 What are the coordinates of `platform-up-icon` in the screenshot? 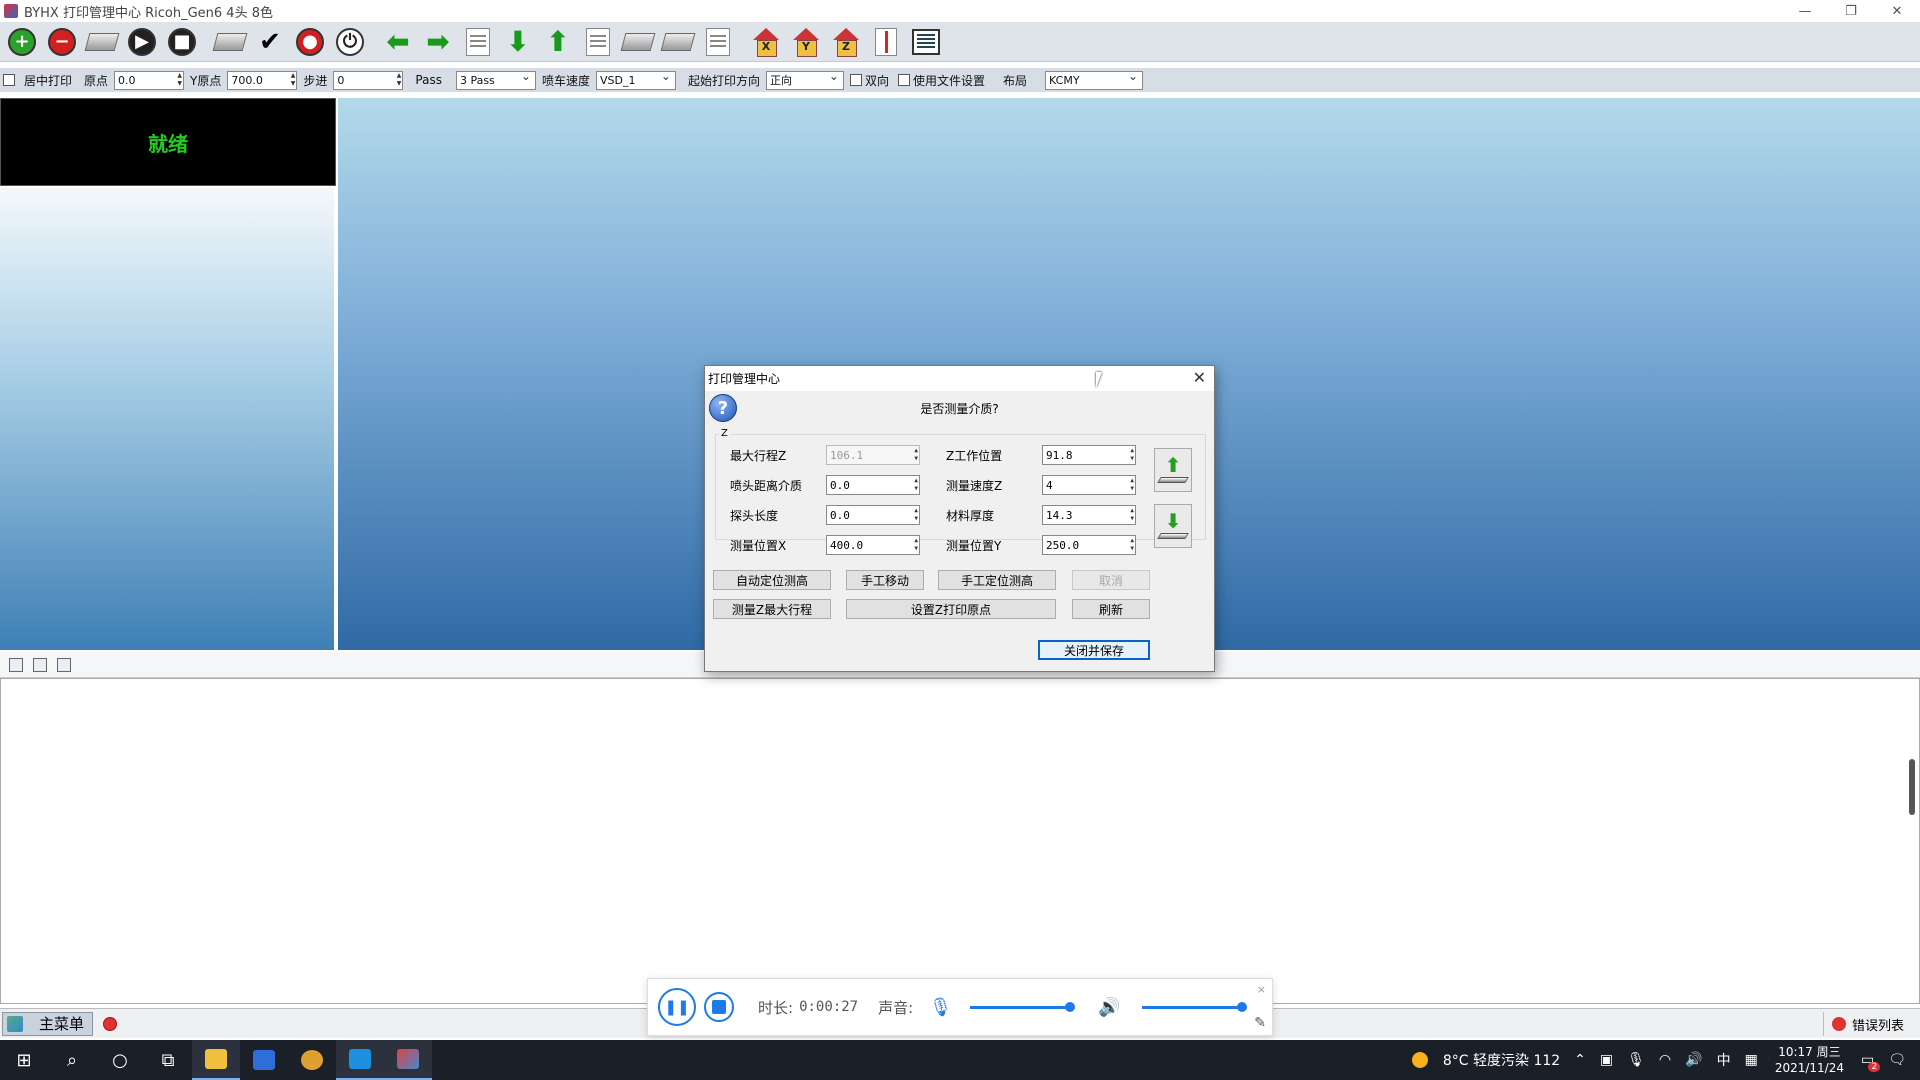 It's located at (678, 41).